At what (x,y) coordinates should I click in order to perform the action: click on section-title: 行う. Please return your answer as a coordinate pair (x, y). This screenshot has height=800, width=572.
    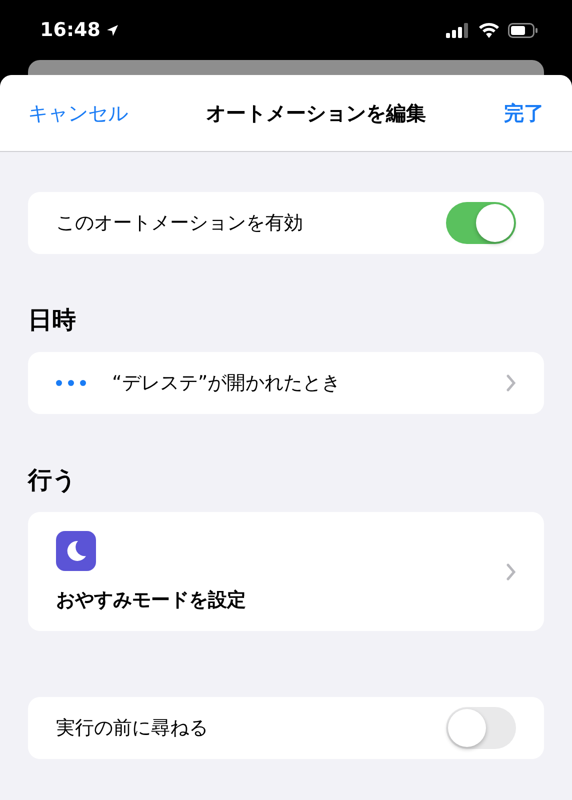
    Looking at the image, I should click on (53, 480).